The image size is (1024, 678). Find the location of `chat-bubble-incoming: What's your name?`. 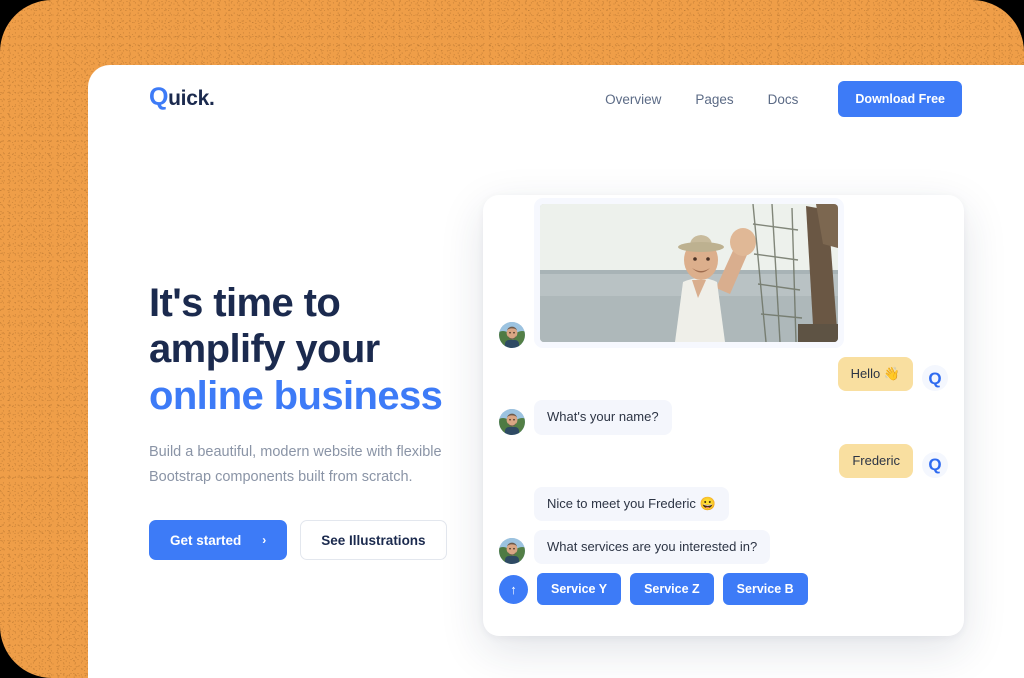

chat-bubble-incoming: What's your name? is located at coordinates (603, 417).